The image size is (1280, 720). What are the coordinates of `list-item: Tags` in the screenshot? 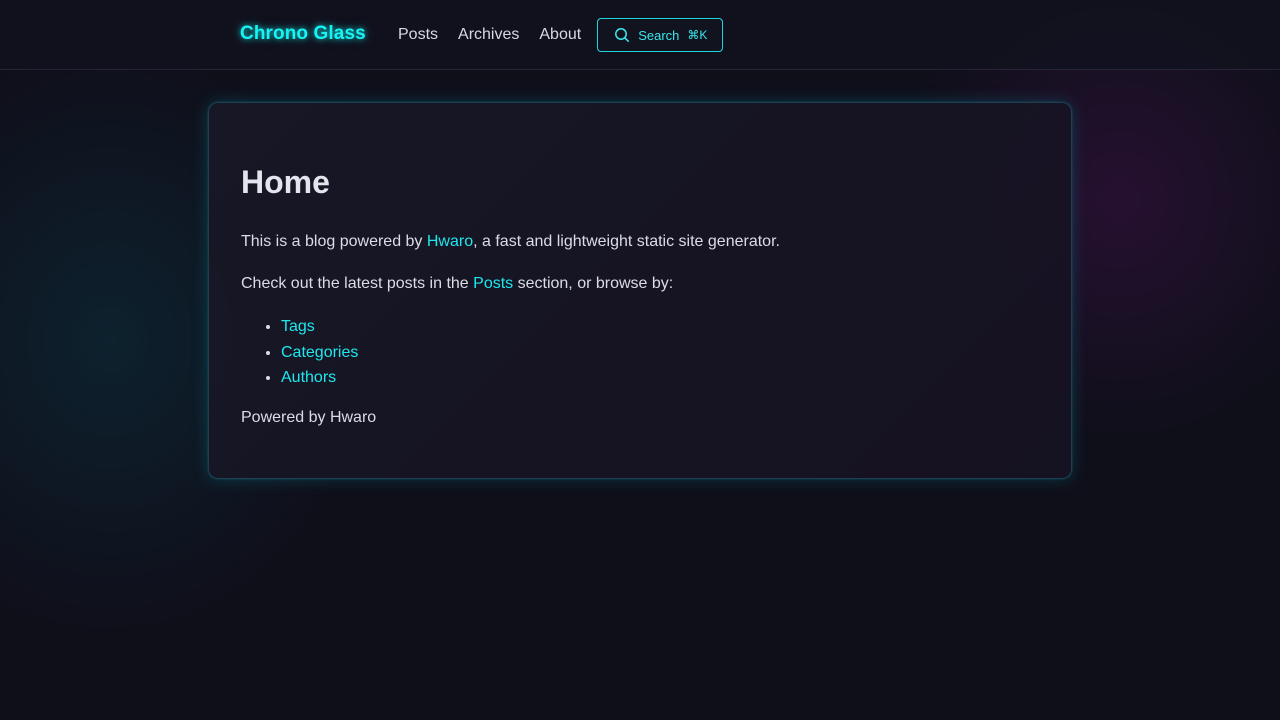 It's located at (319, 327).